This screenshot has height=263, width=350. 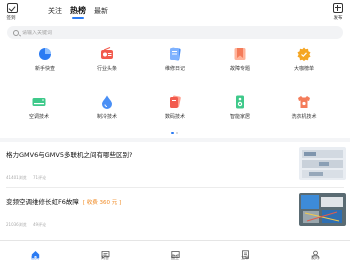 I want to click on category-label: 大咖榜单, so click(x=303, y=69).